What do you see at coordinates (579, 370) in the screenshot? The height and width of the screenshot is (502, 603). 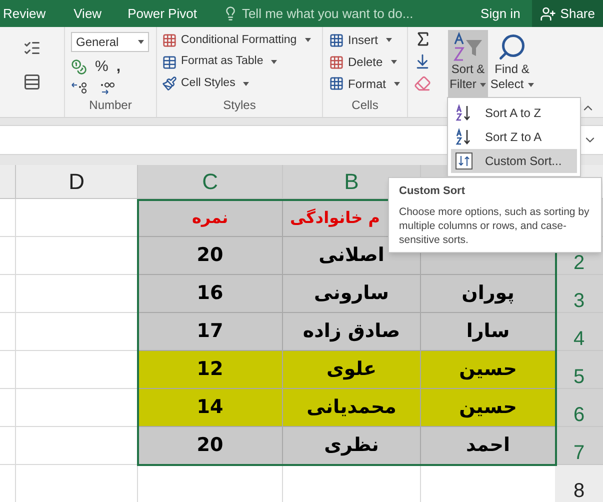 I see `row-header: 5` at bounding box center [579, 370].